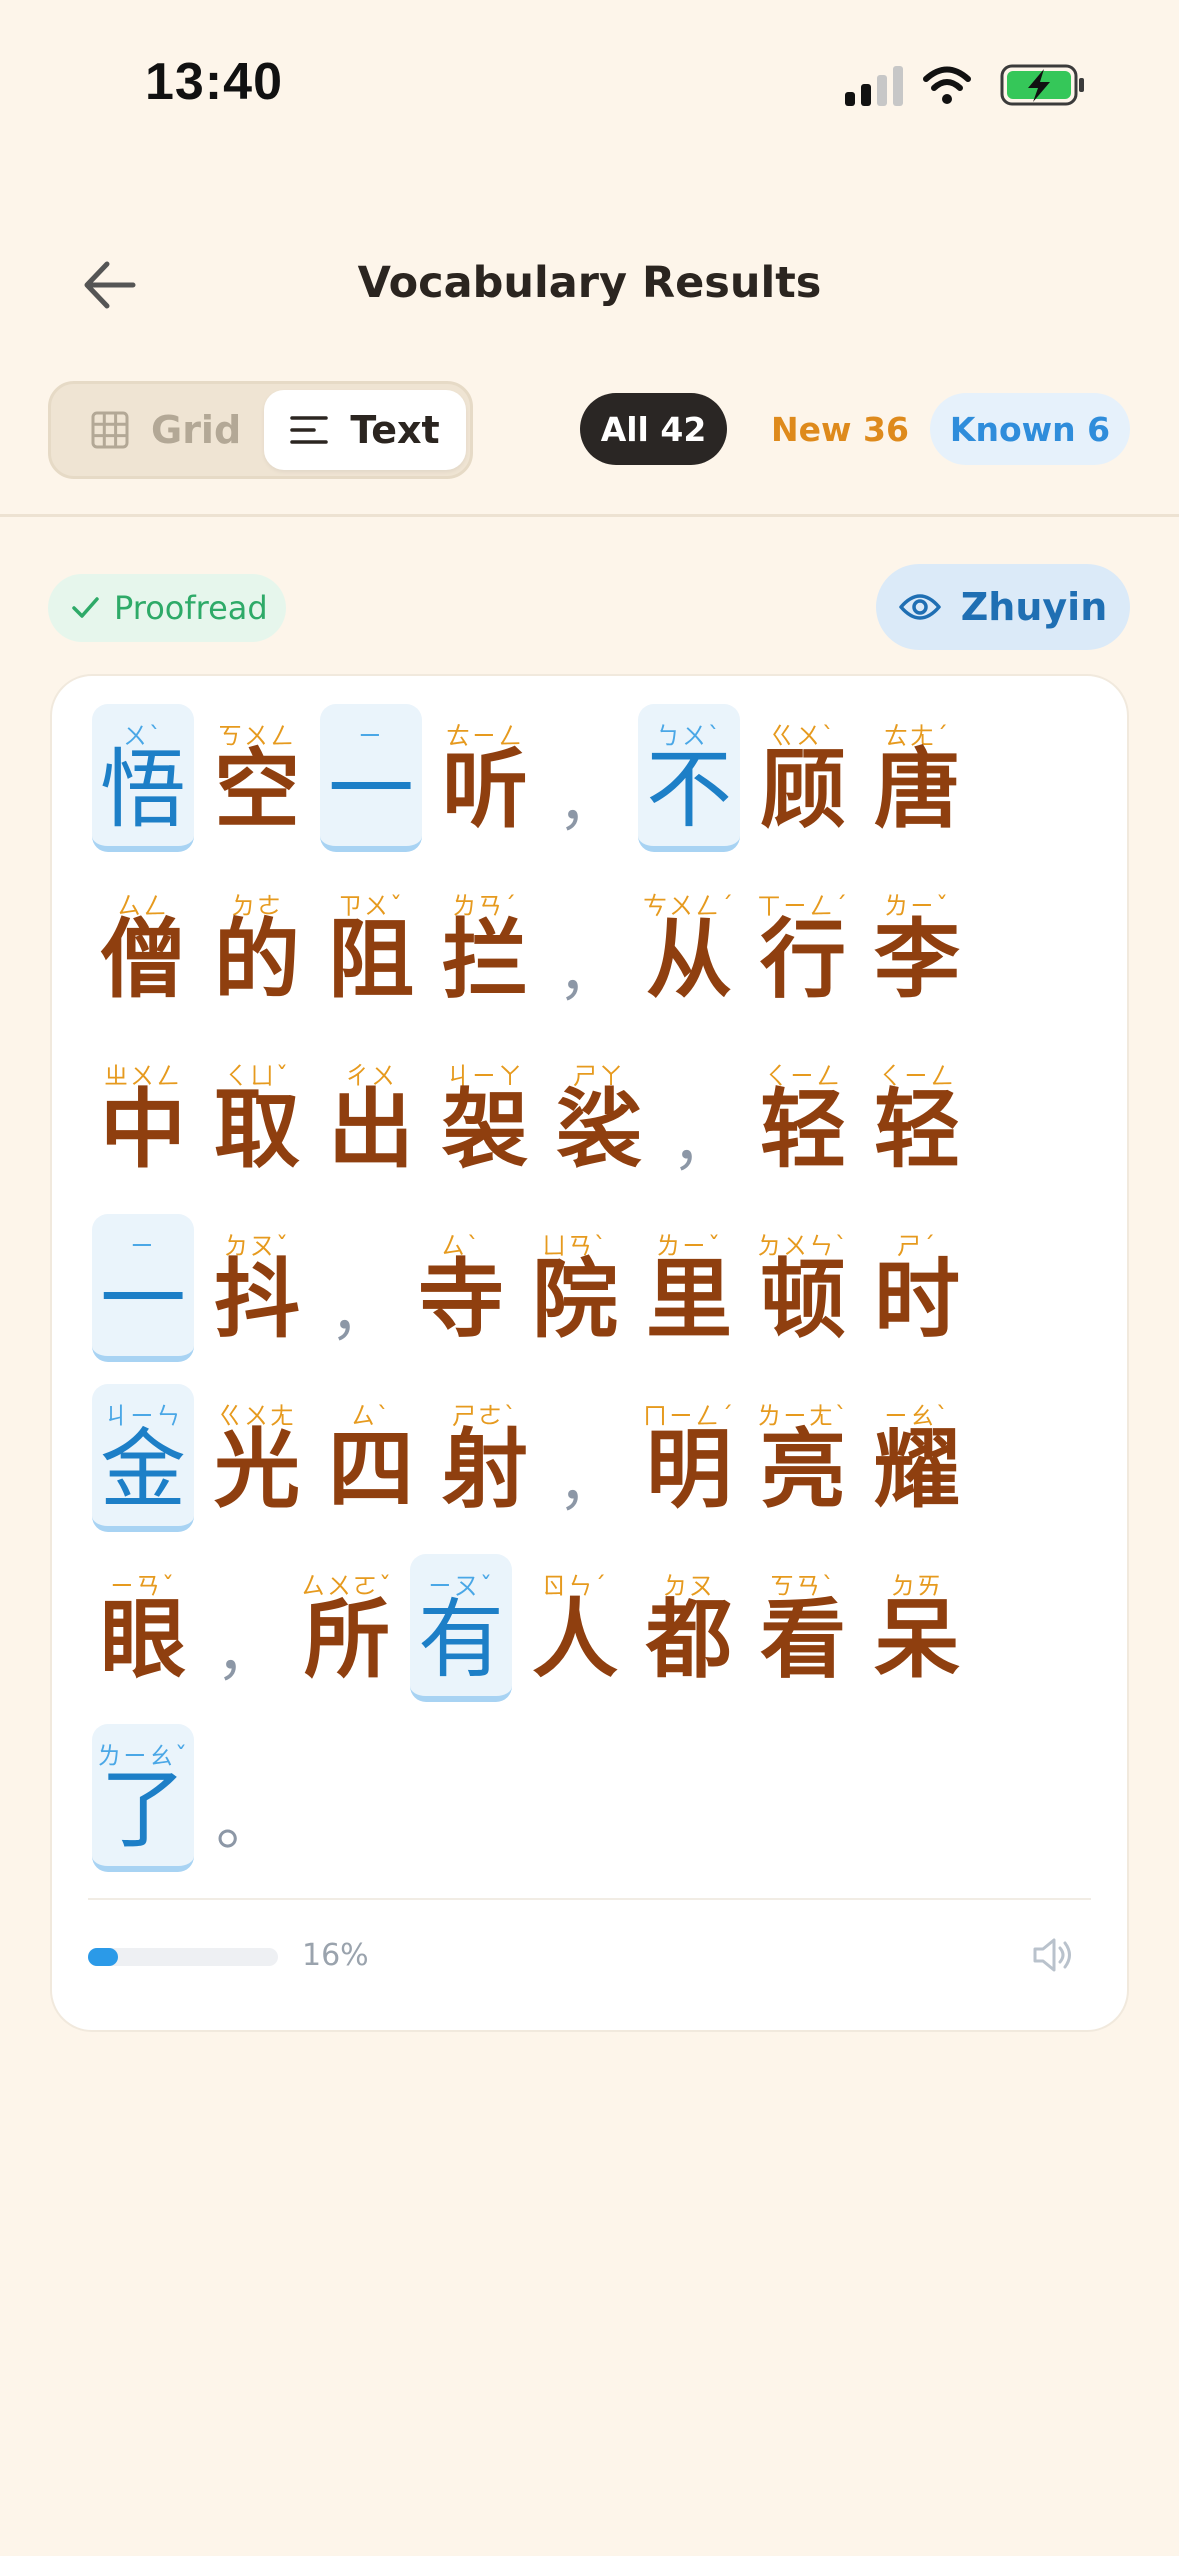 Image resolution: width=1179 pixels, height=2556 pixels. What do you see at coordinates (1042, 85) in the screenshot?
I see `battery-charging-icon` at bounding box center [1042, 85].